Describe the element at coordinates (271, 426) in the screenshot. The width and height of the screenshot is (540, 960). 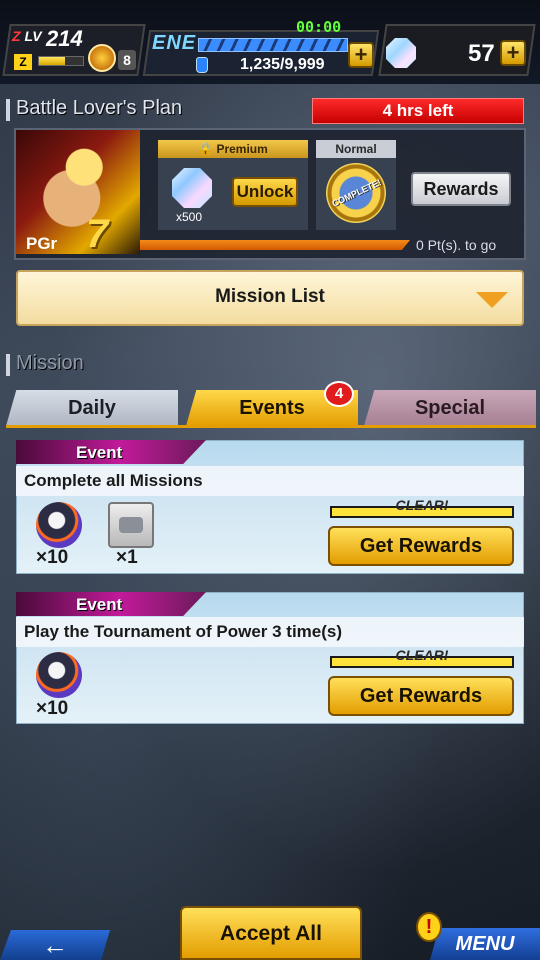
I see `tabs-underline` at that location.